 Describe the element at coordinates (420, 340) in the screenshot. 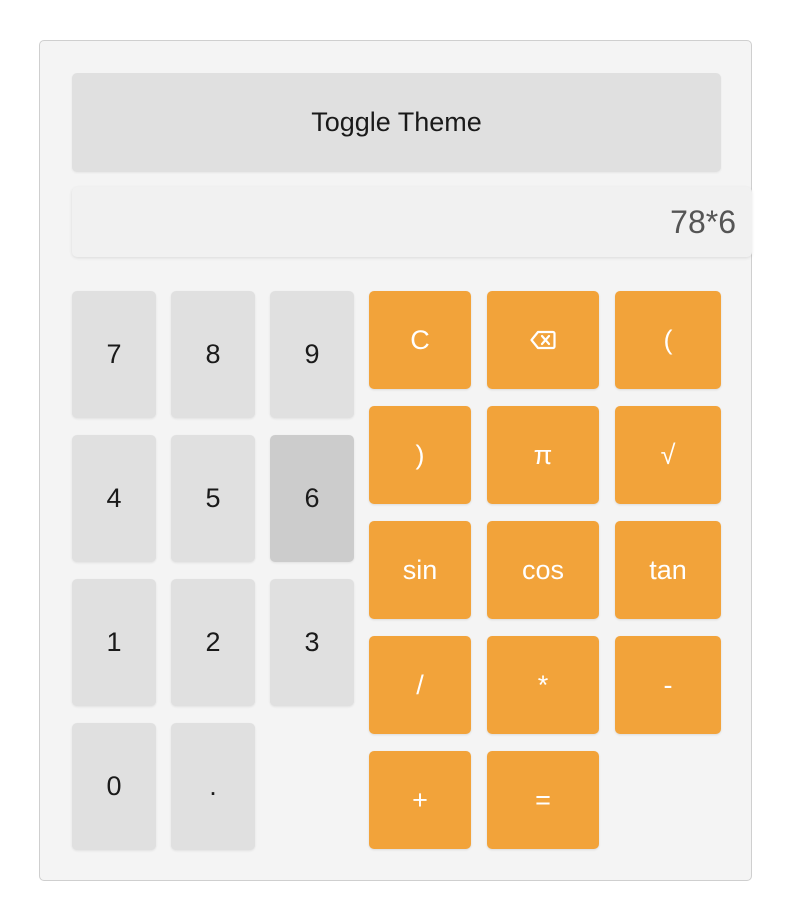

I see `clear-button: C` at that location.